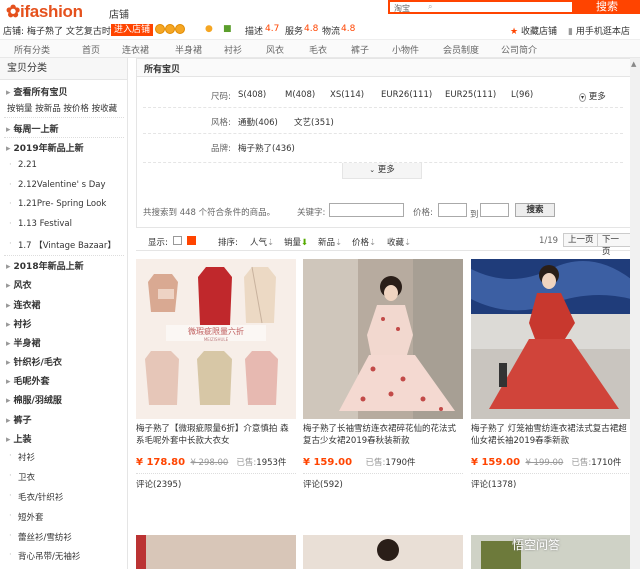 This screenshot has height=569, width=640. Describe the element at coordinates (583, 97) in the screenshot. I see `chevron-down-icon: ▾` at that location.